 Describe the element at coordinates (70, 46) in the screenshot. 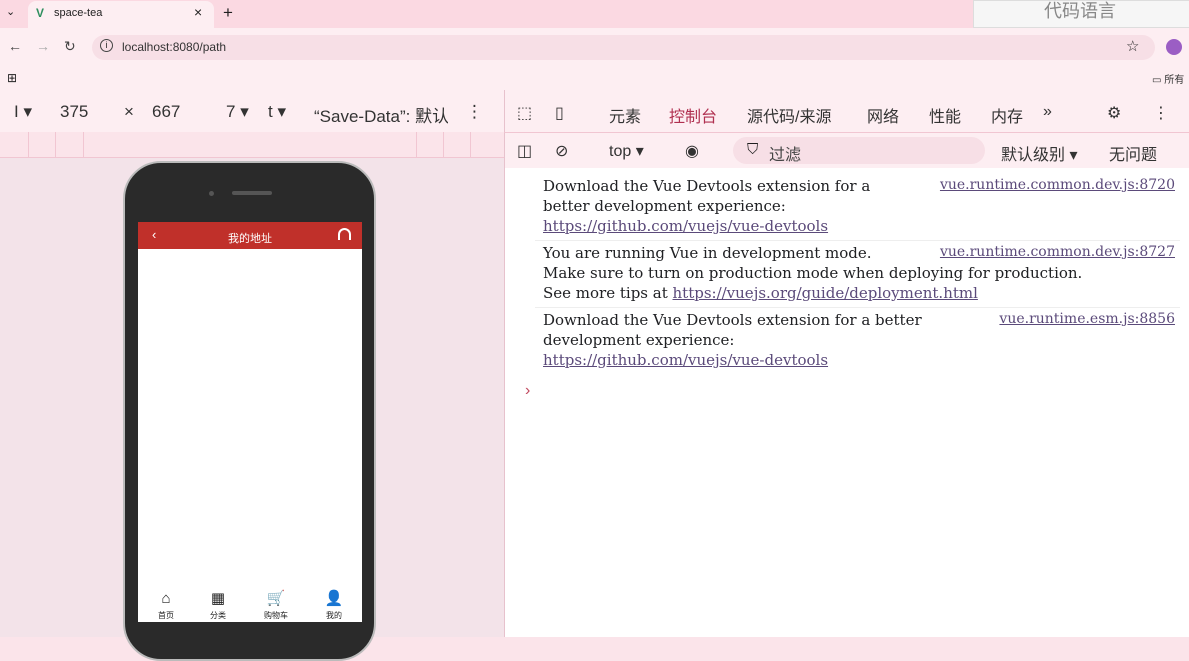

I see `reload-icon: ↻` at that location.